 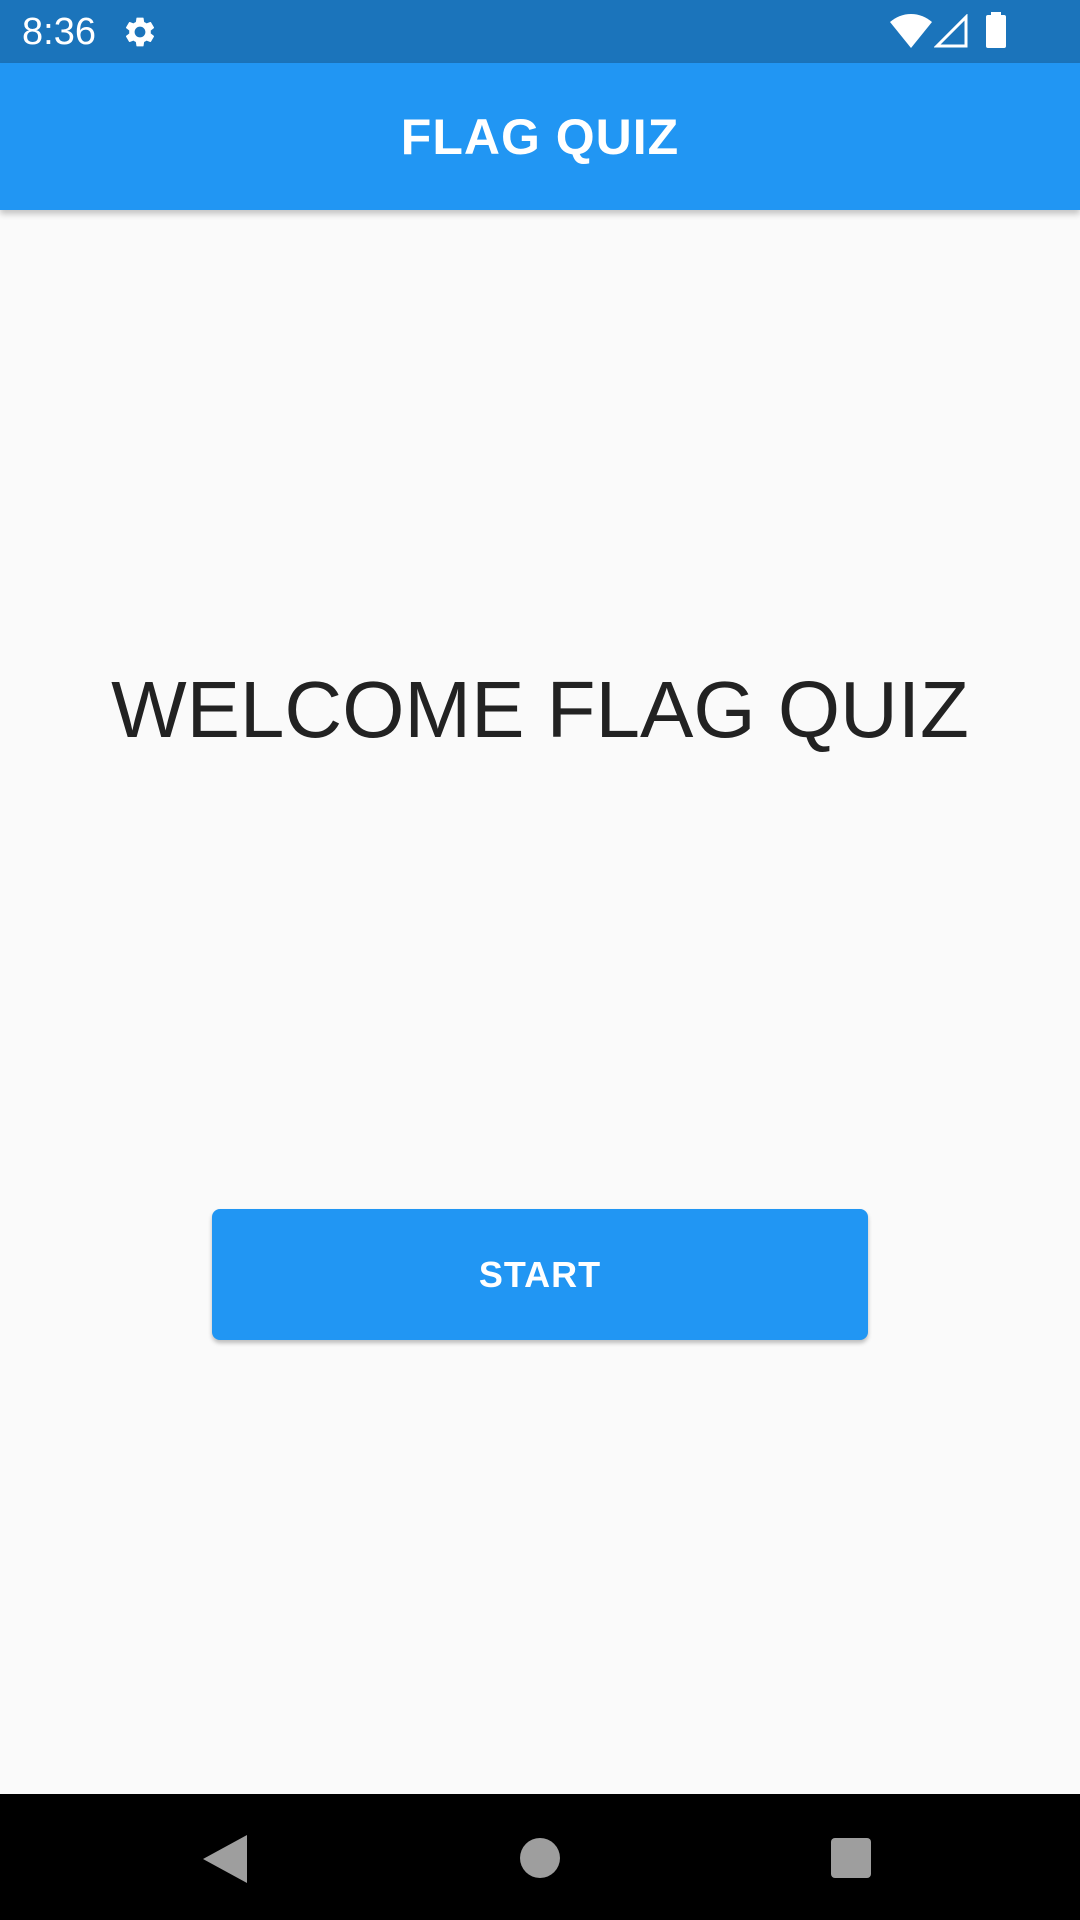 What do you see at coordinates (540, 709) in the screenshot?
I see `welcome-heading: WELCOME FLAG QUIZ` at bounding box center [540, 709].